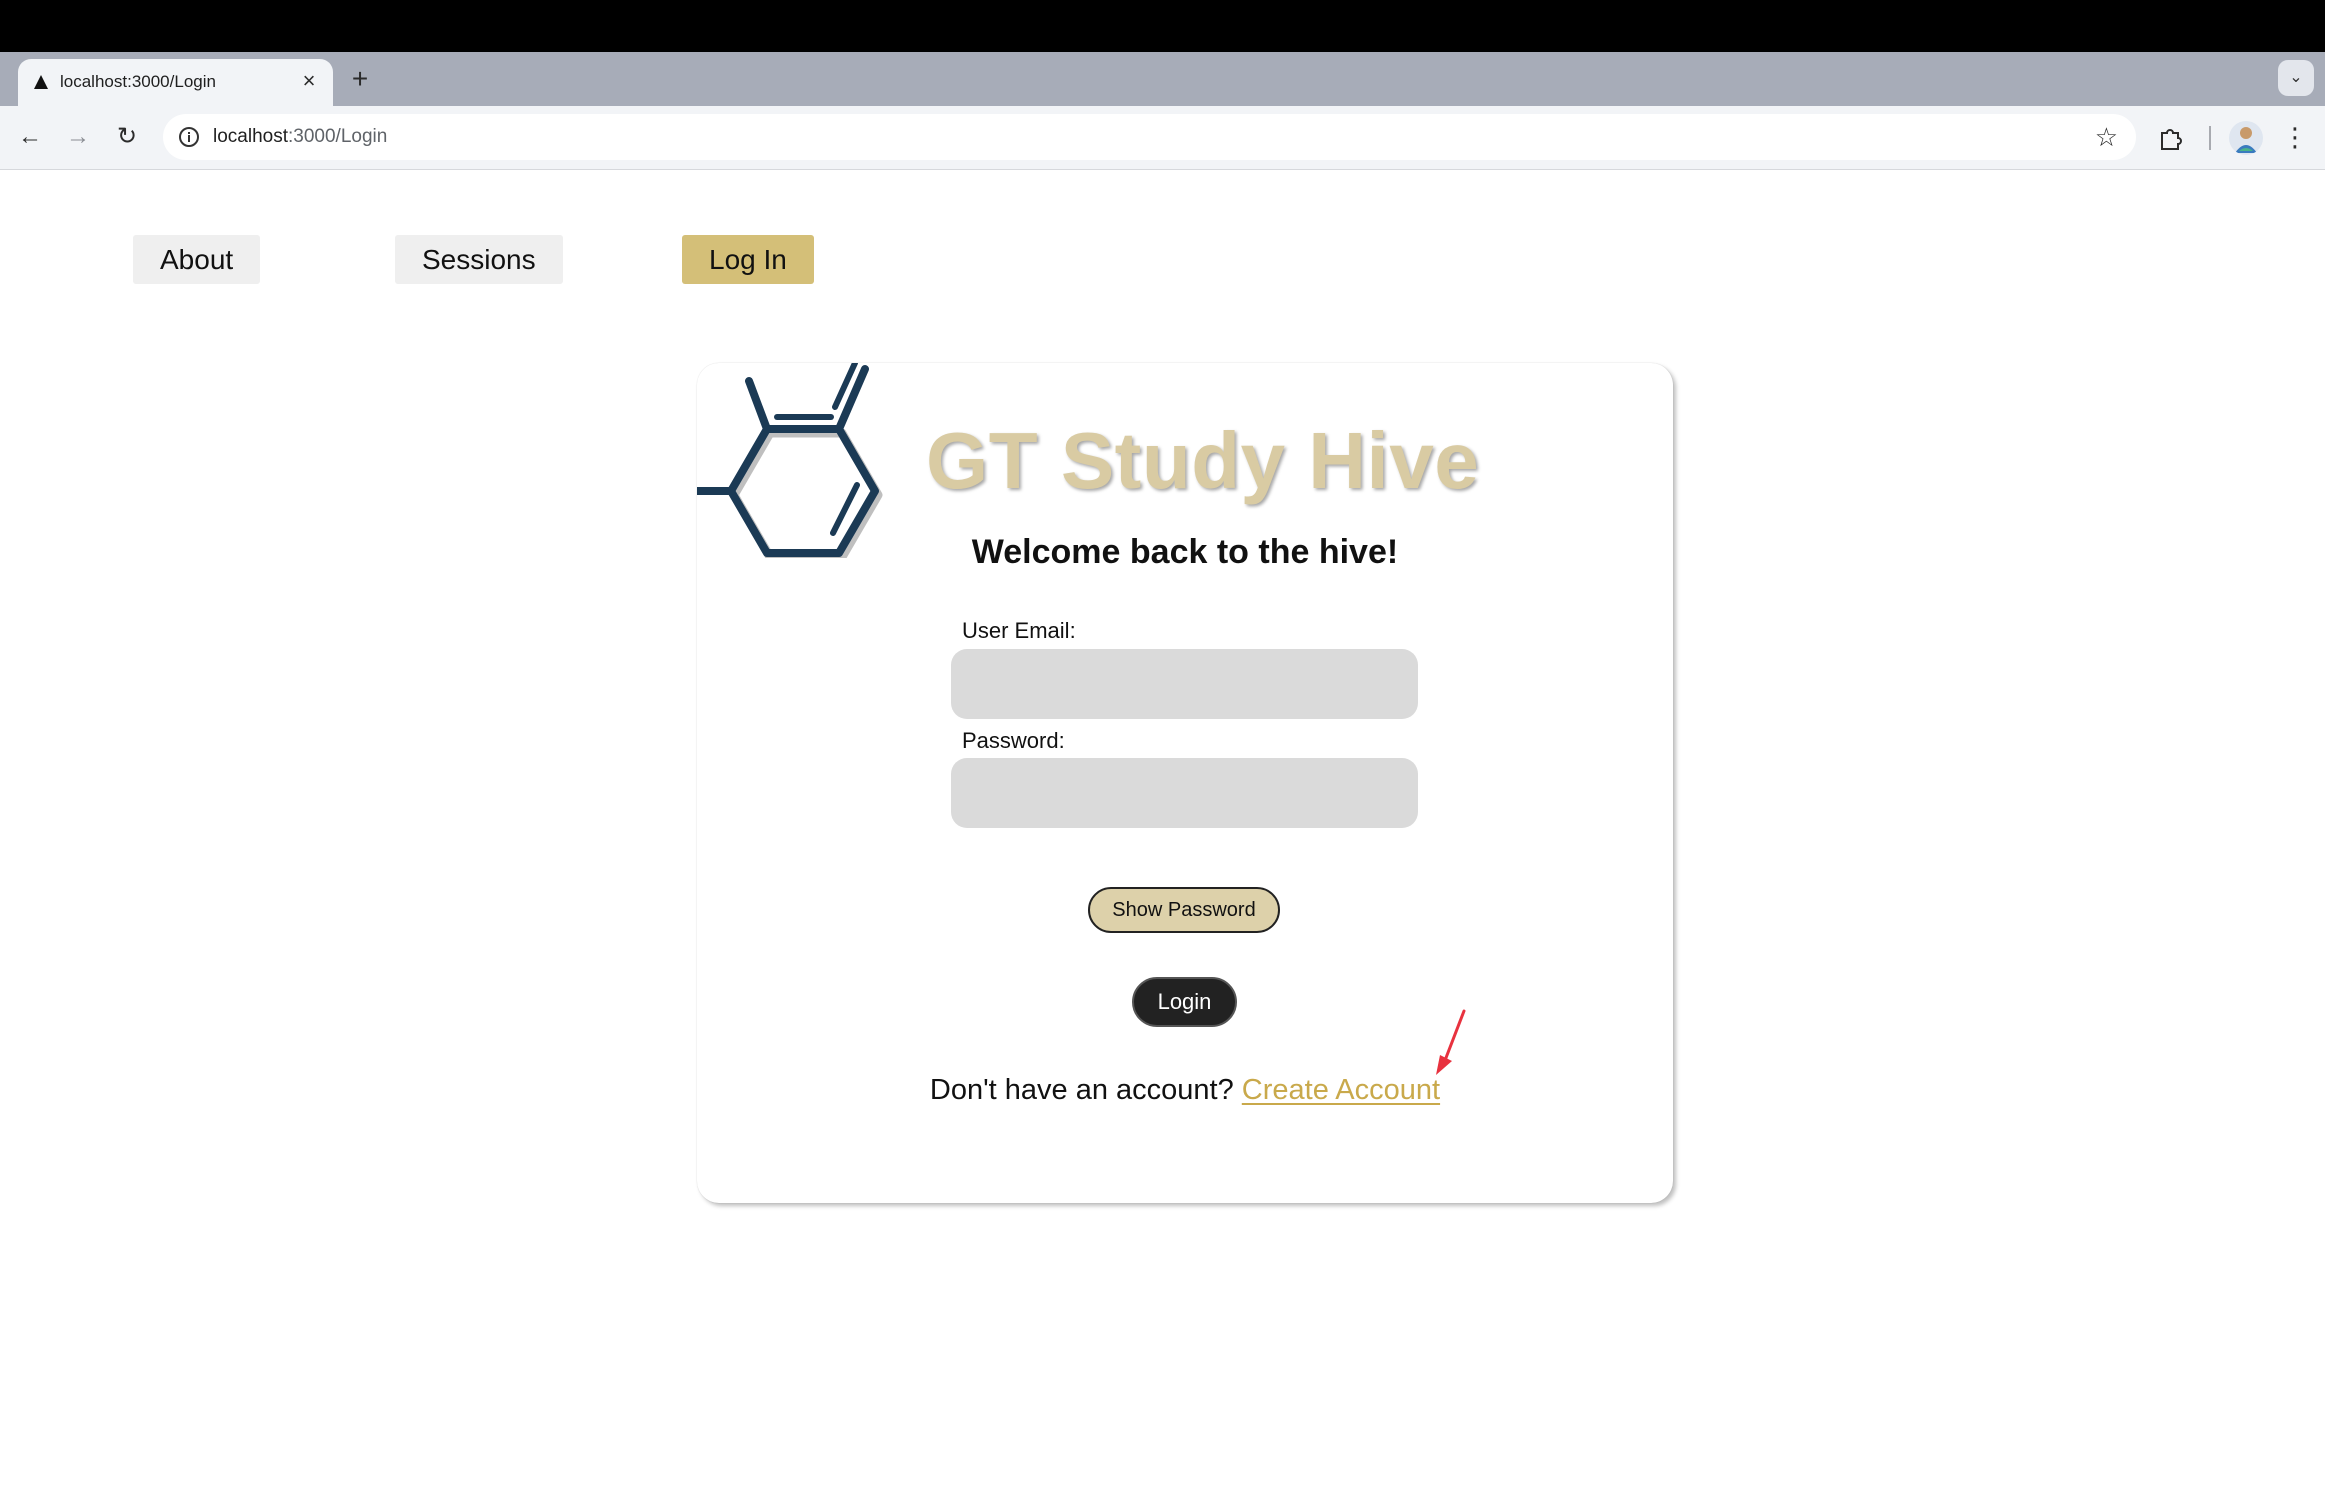  Describe the element at coordinates (78, 137) in the screenshot. I see `arrow-right-icon: →` at that location.